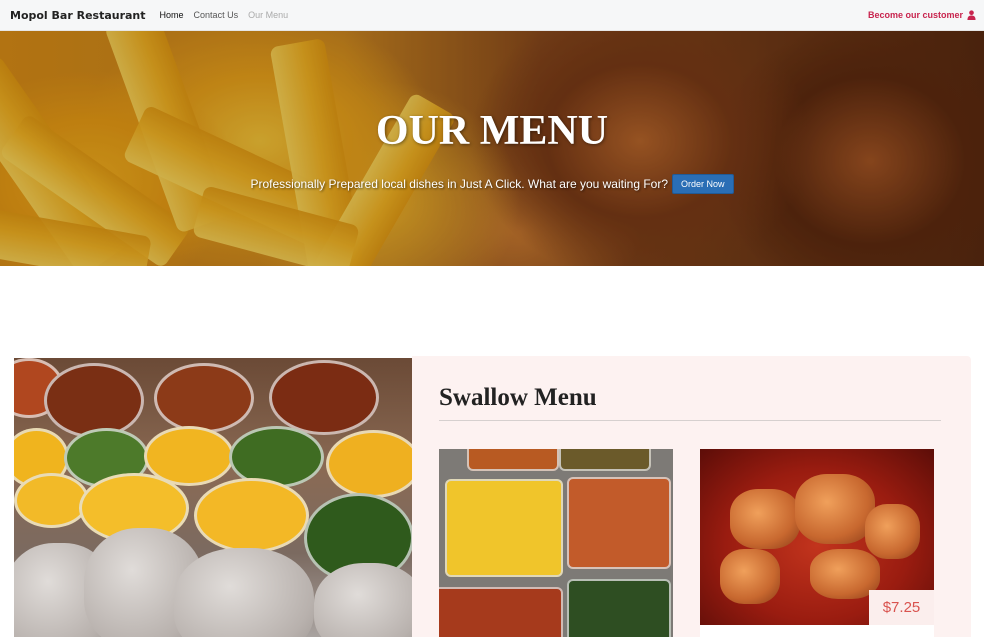  Describe the element at coordinates (690, 420) in the screenshot. I see `heading-divider` at that location.